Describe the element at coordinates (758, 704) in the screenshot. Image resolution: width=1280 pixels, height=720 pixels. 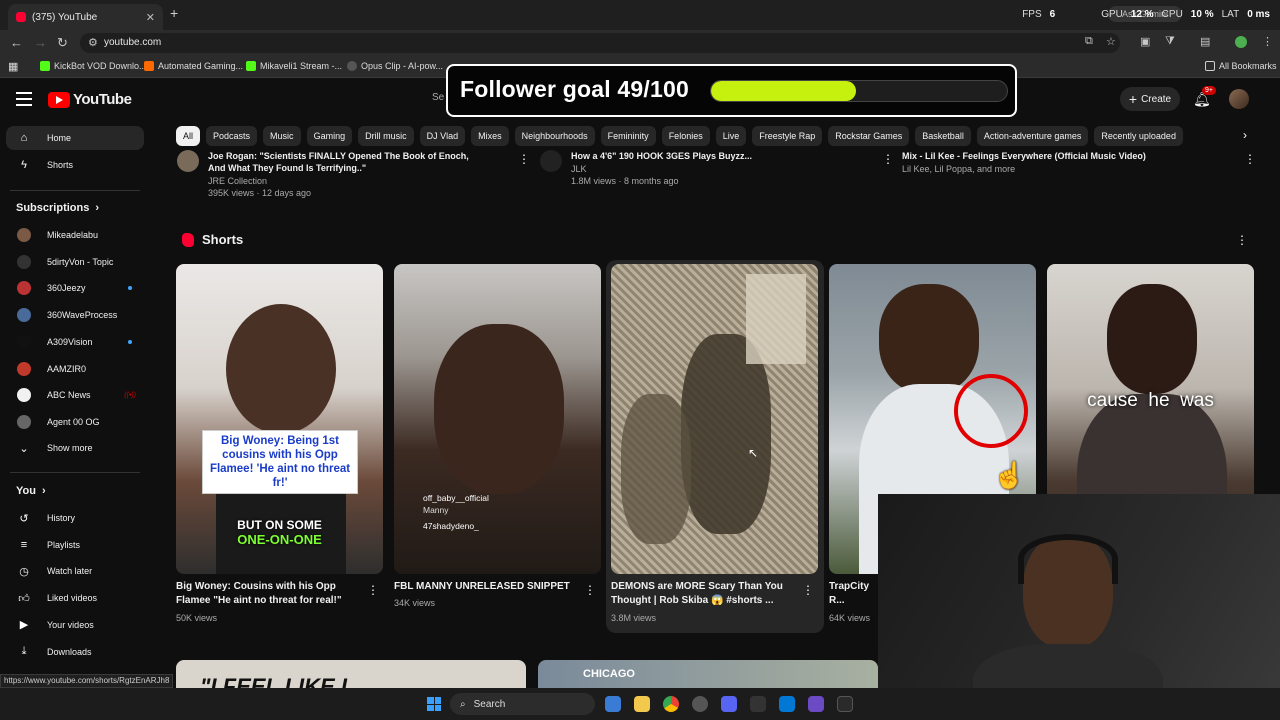
I see `tiktok-icon` at that location.